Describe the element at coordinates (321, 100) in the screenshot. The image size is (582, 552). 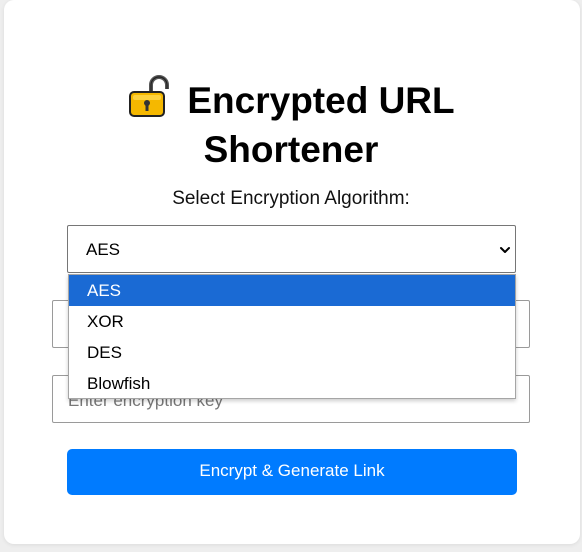
I see `title-line-1: Encrypted URL` at that location.